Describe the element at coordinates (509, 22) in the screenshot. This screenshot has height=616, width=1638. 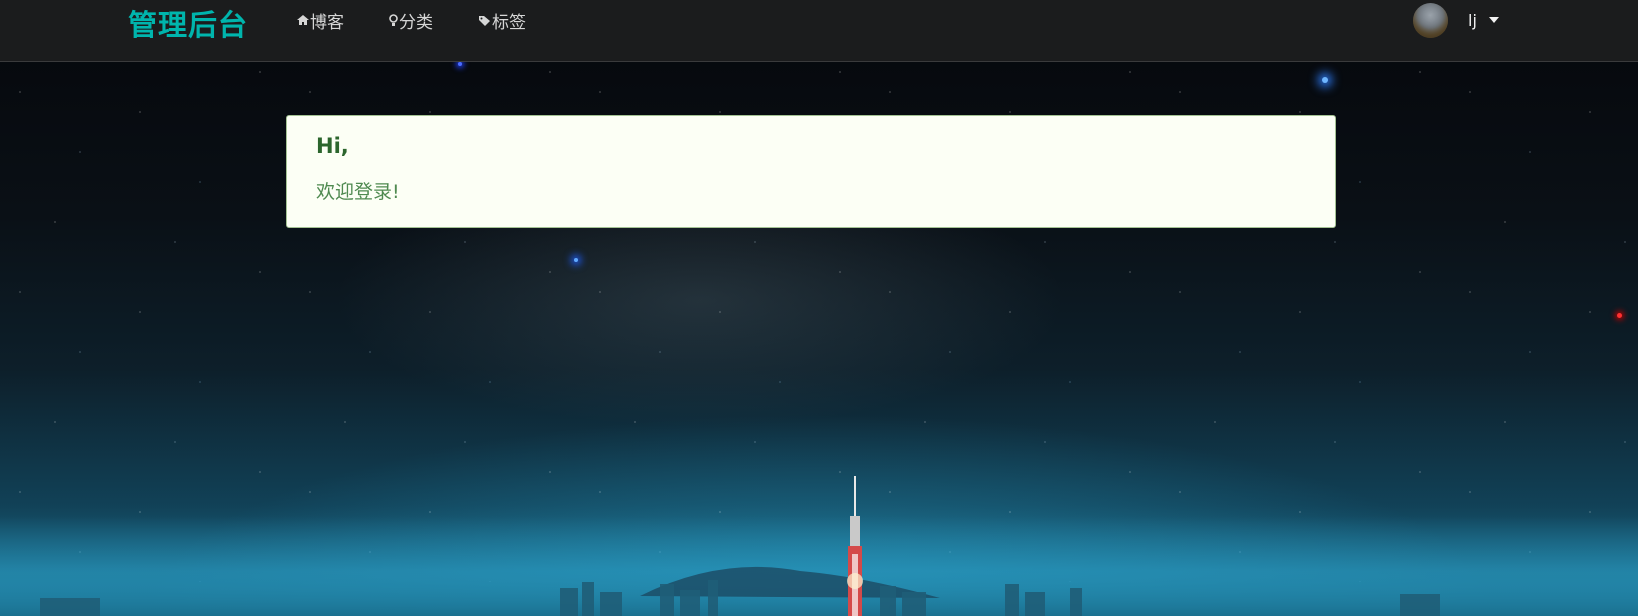
I see `nav-item-label: 标签` at that location.